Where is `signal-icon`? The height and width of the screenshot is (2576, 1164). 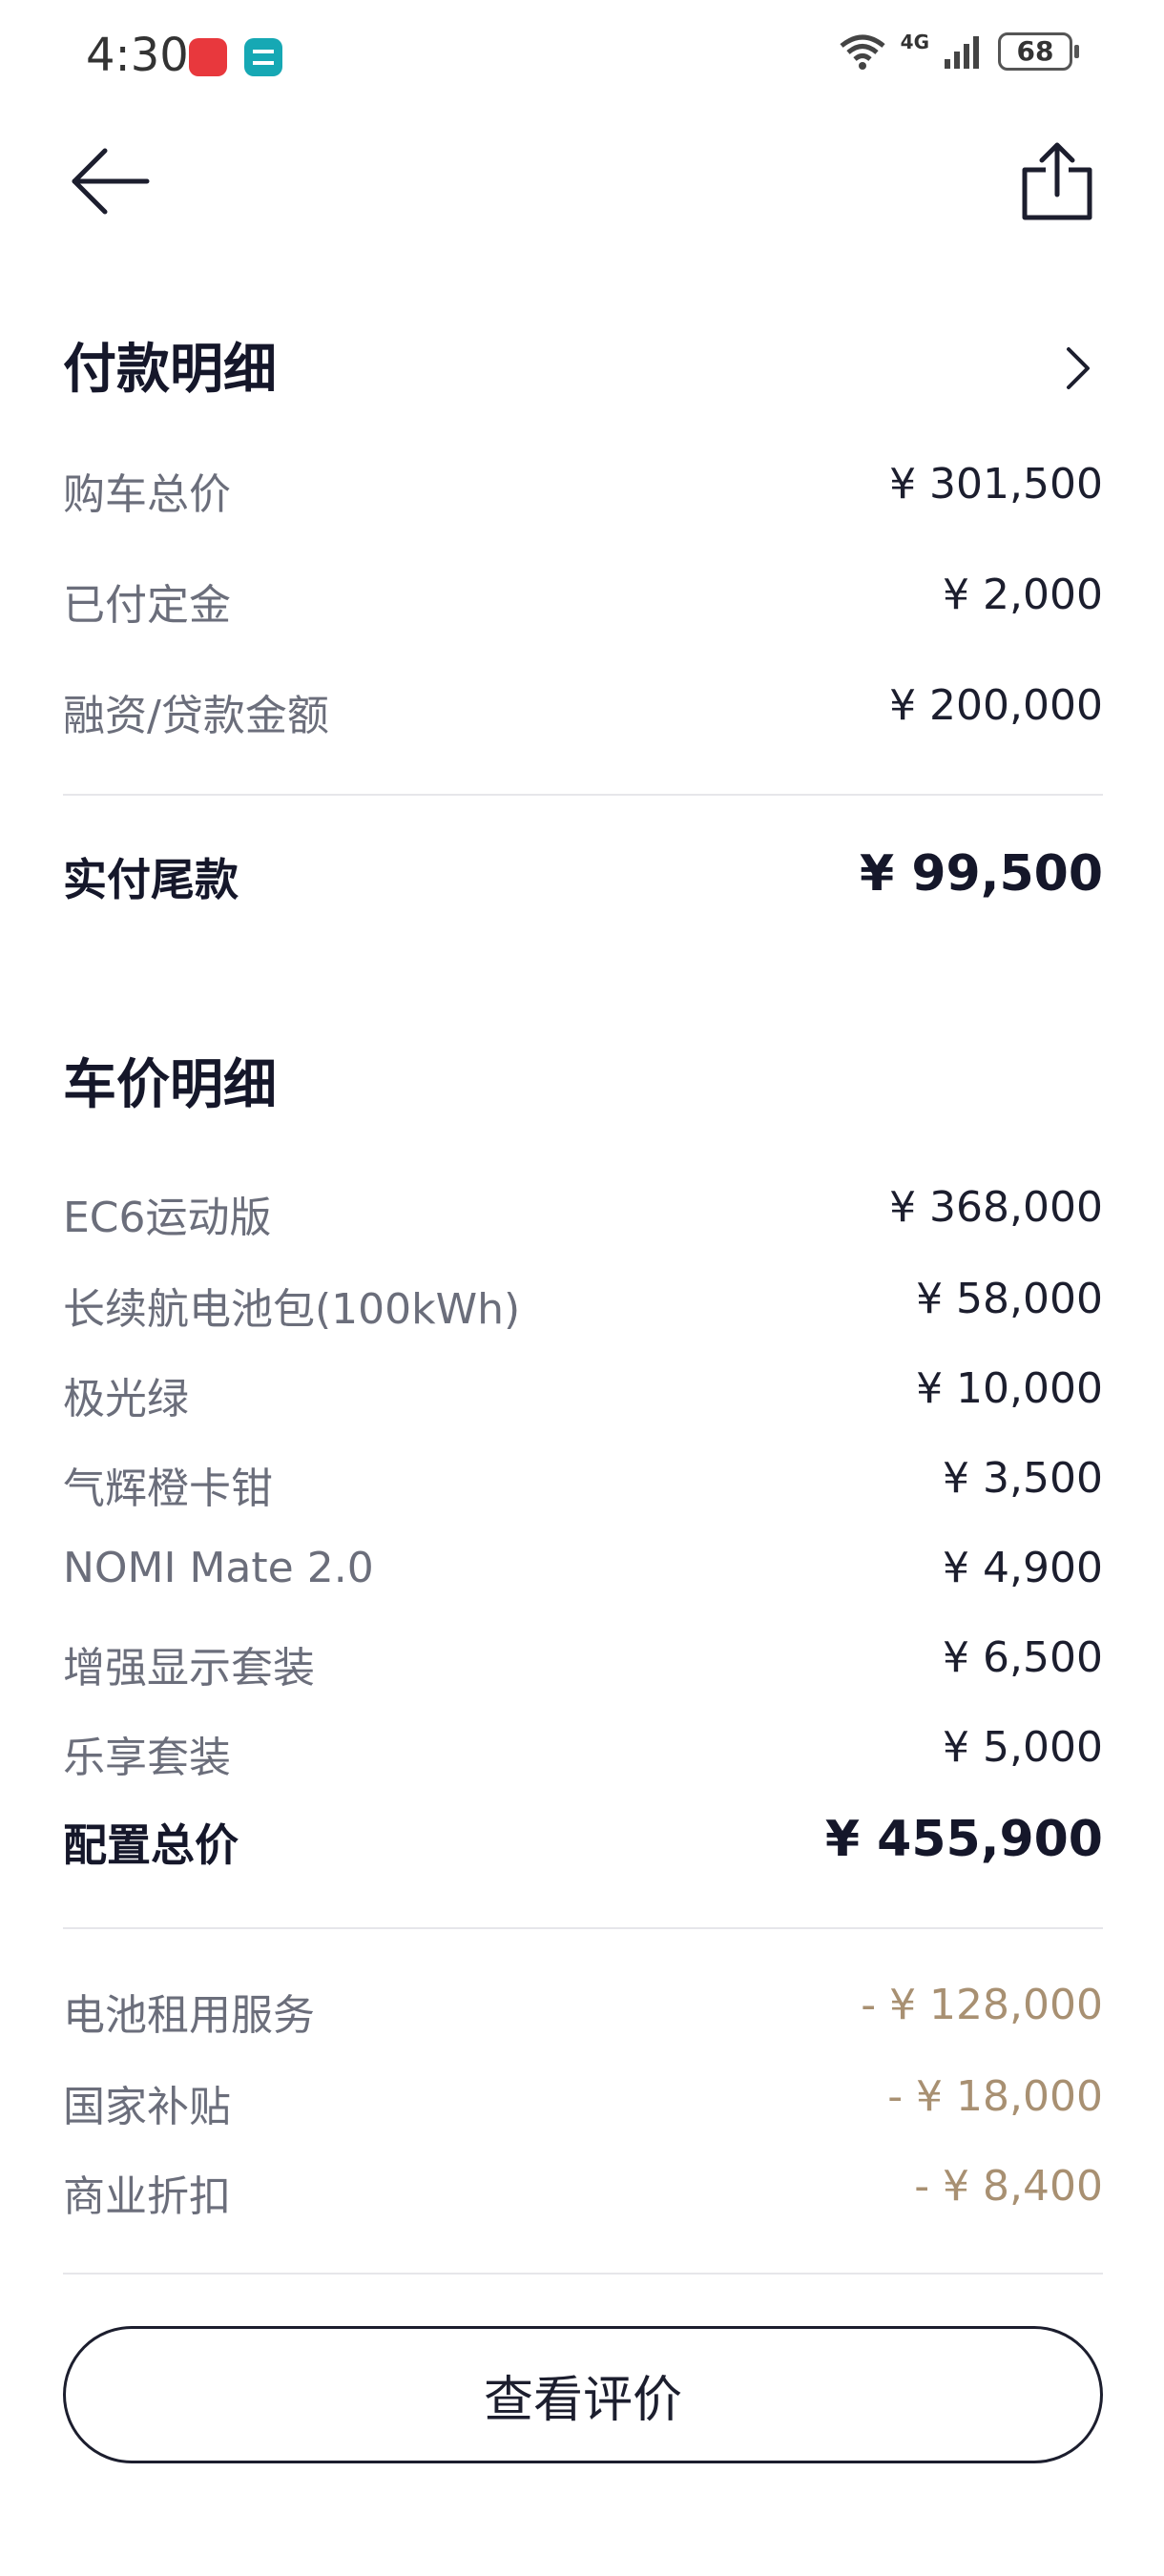
signal-icon is located at coordinates (962, 52).